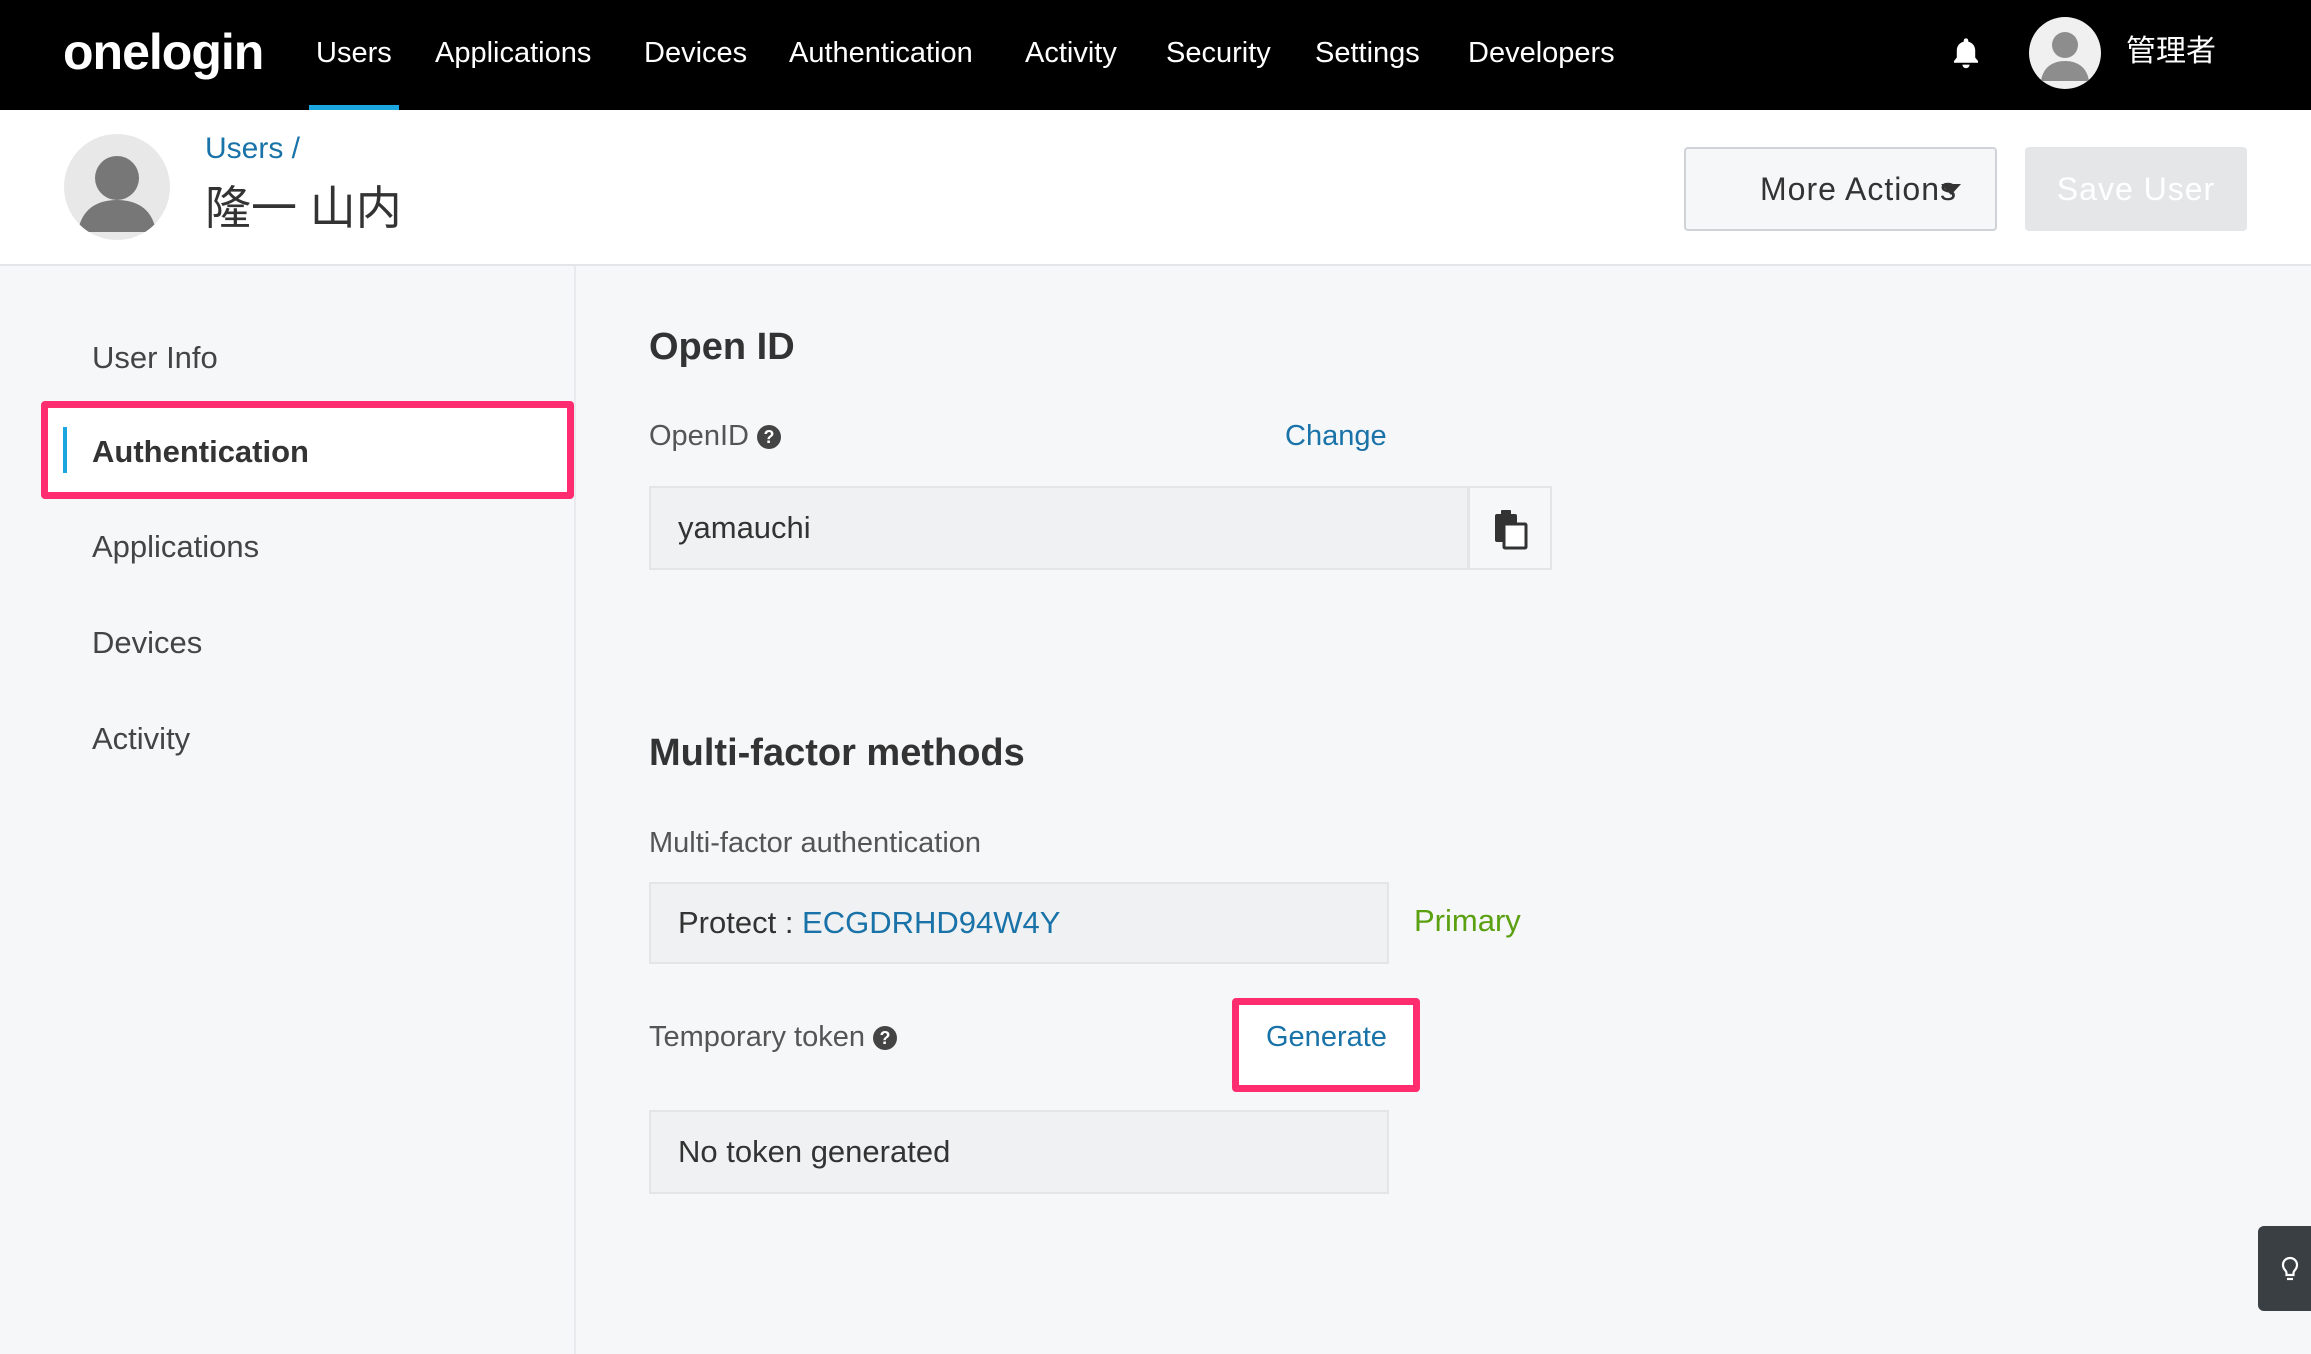 The height and width of the screenshot is (1354, 2311). What do you see at coordinates (1019, 1152) in the screenshot?
I see `temp-token-field: No token generated` at bounding box center [1019, 1152].